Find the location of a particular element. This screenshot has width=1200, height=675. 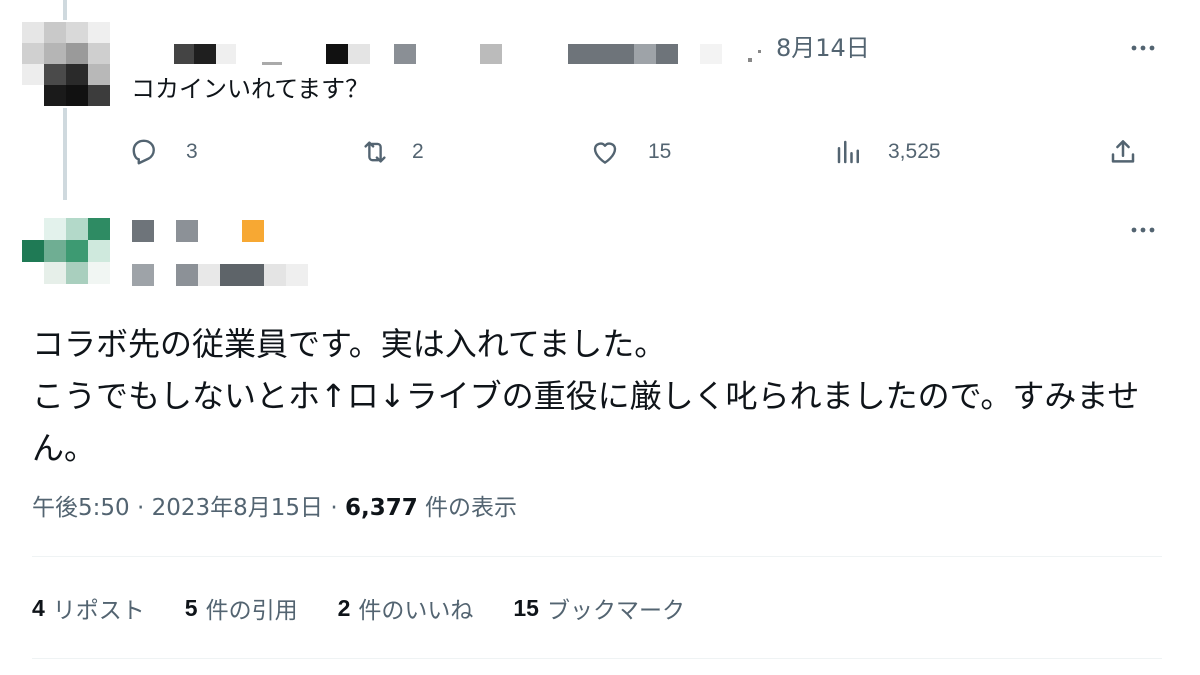

stat-quotes: 5 件の引用 is located at coordinates (241, 608).